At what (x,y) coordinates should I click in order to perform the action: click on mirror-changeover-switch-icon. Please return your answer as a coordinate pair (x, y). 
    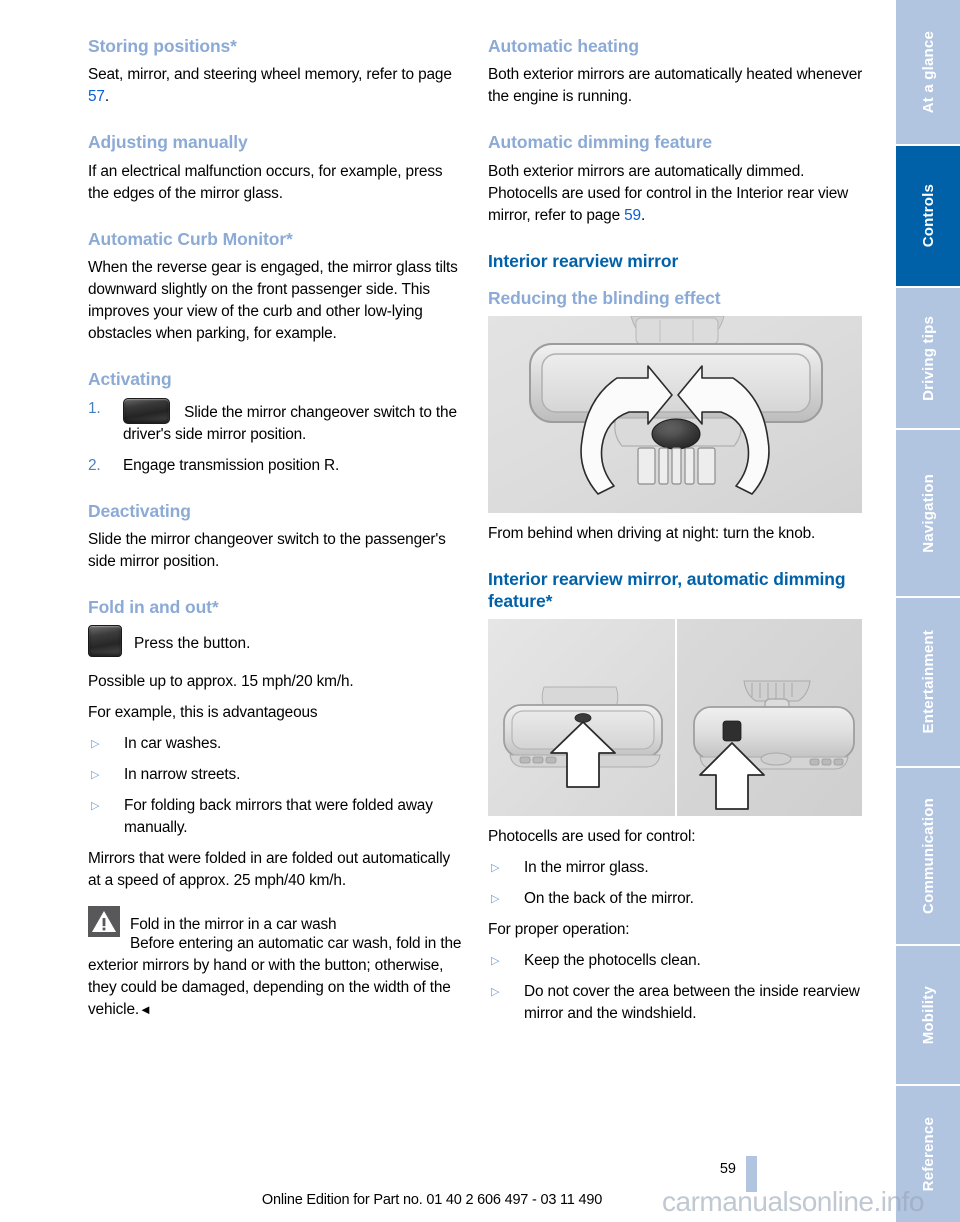
    Looking at the image, I should click on (146, 410).